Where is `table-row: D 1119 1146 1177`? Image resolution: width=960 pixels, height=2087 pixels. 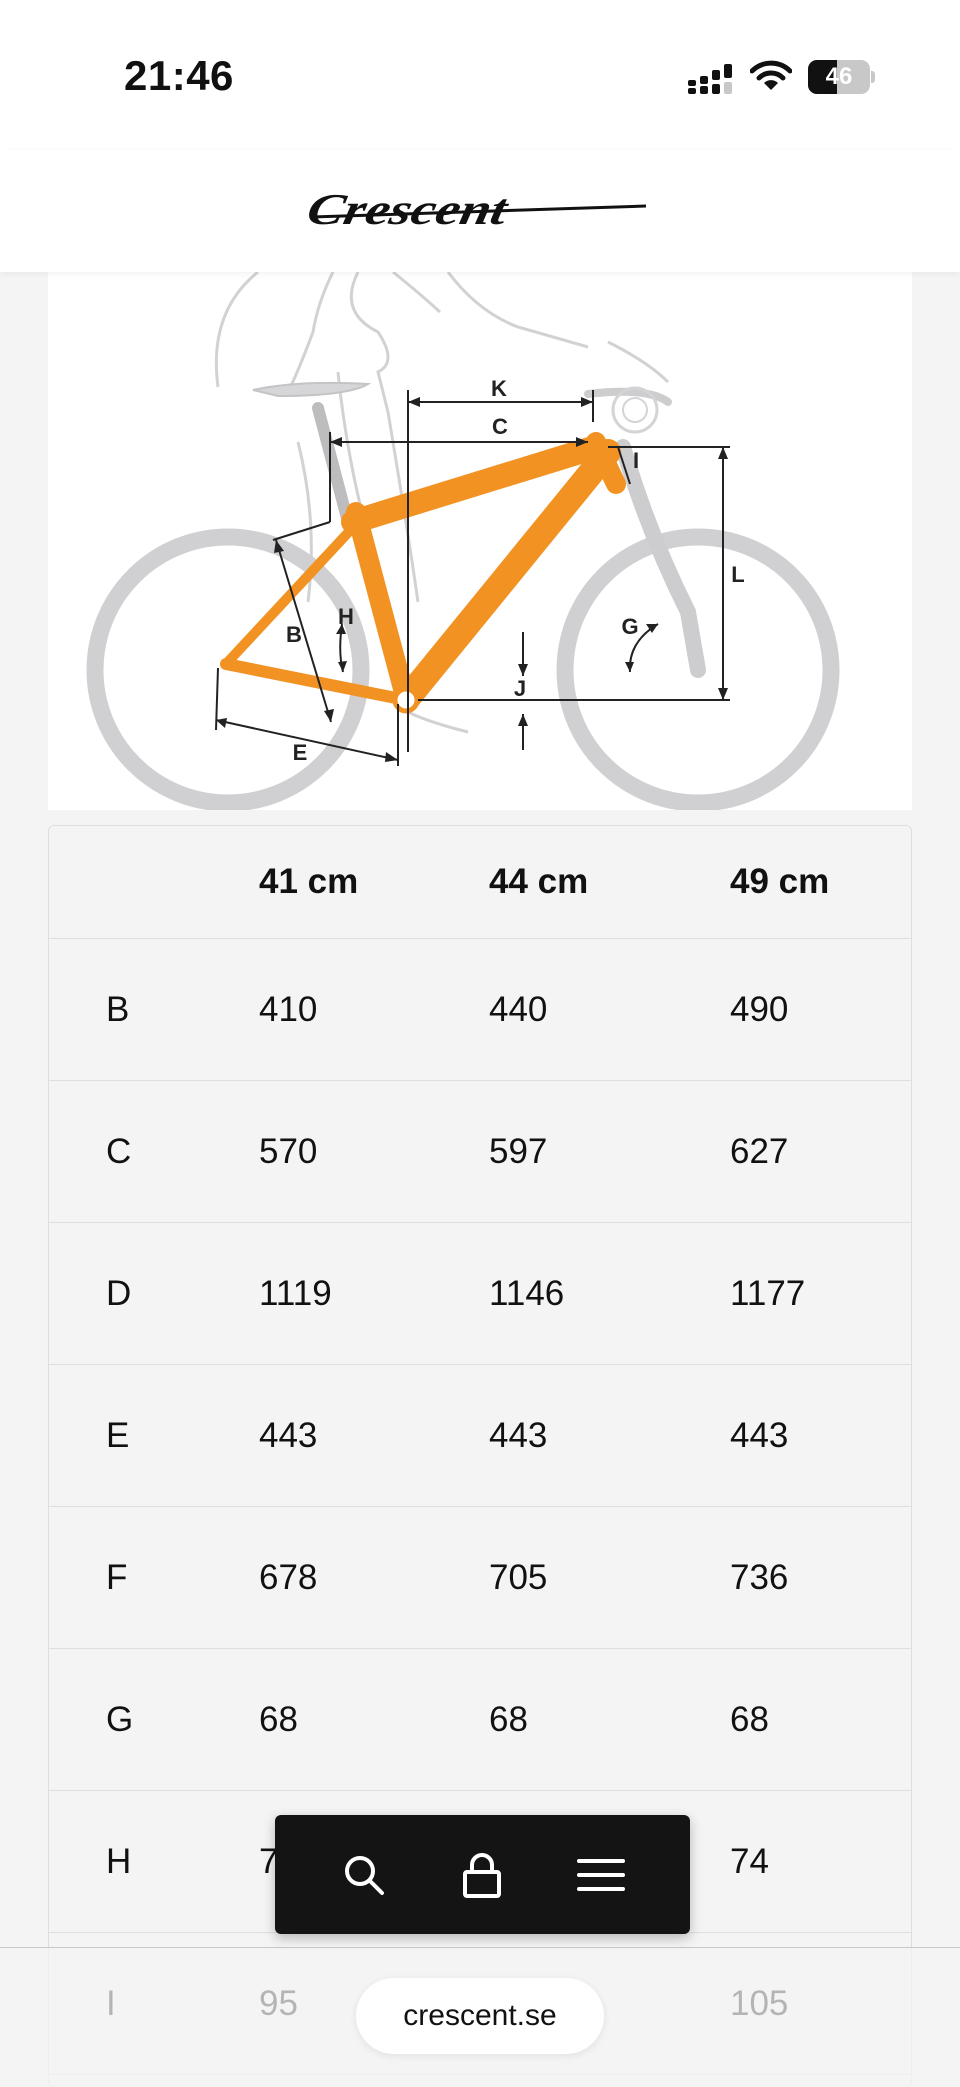
table-row: D 1119 1146 1177 is located at coordinates (480, 1294).